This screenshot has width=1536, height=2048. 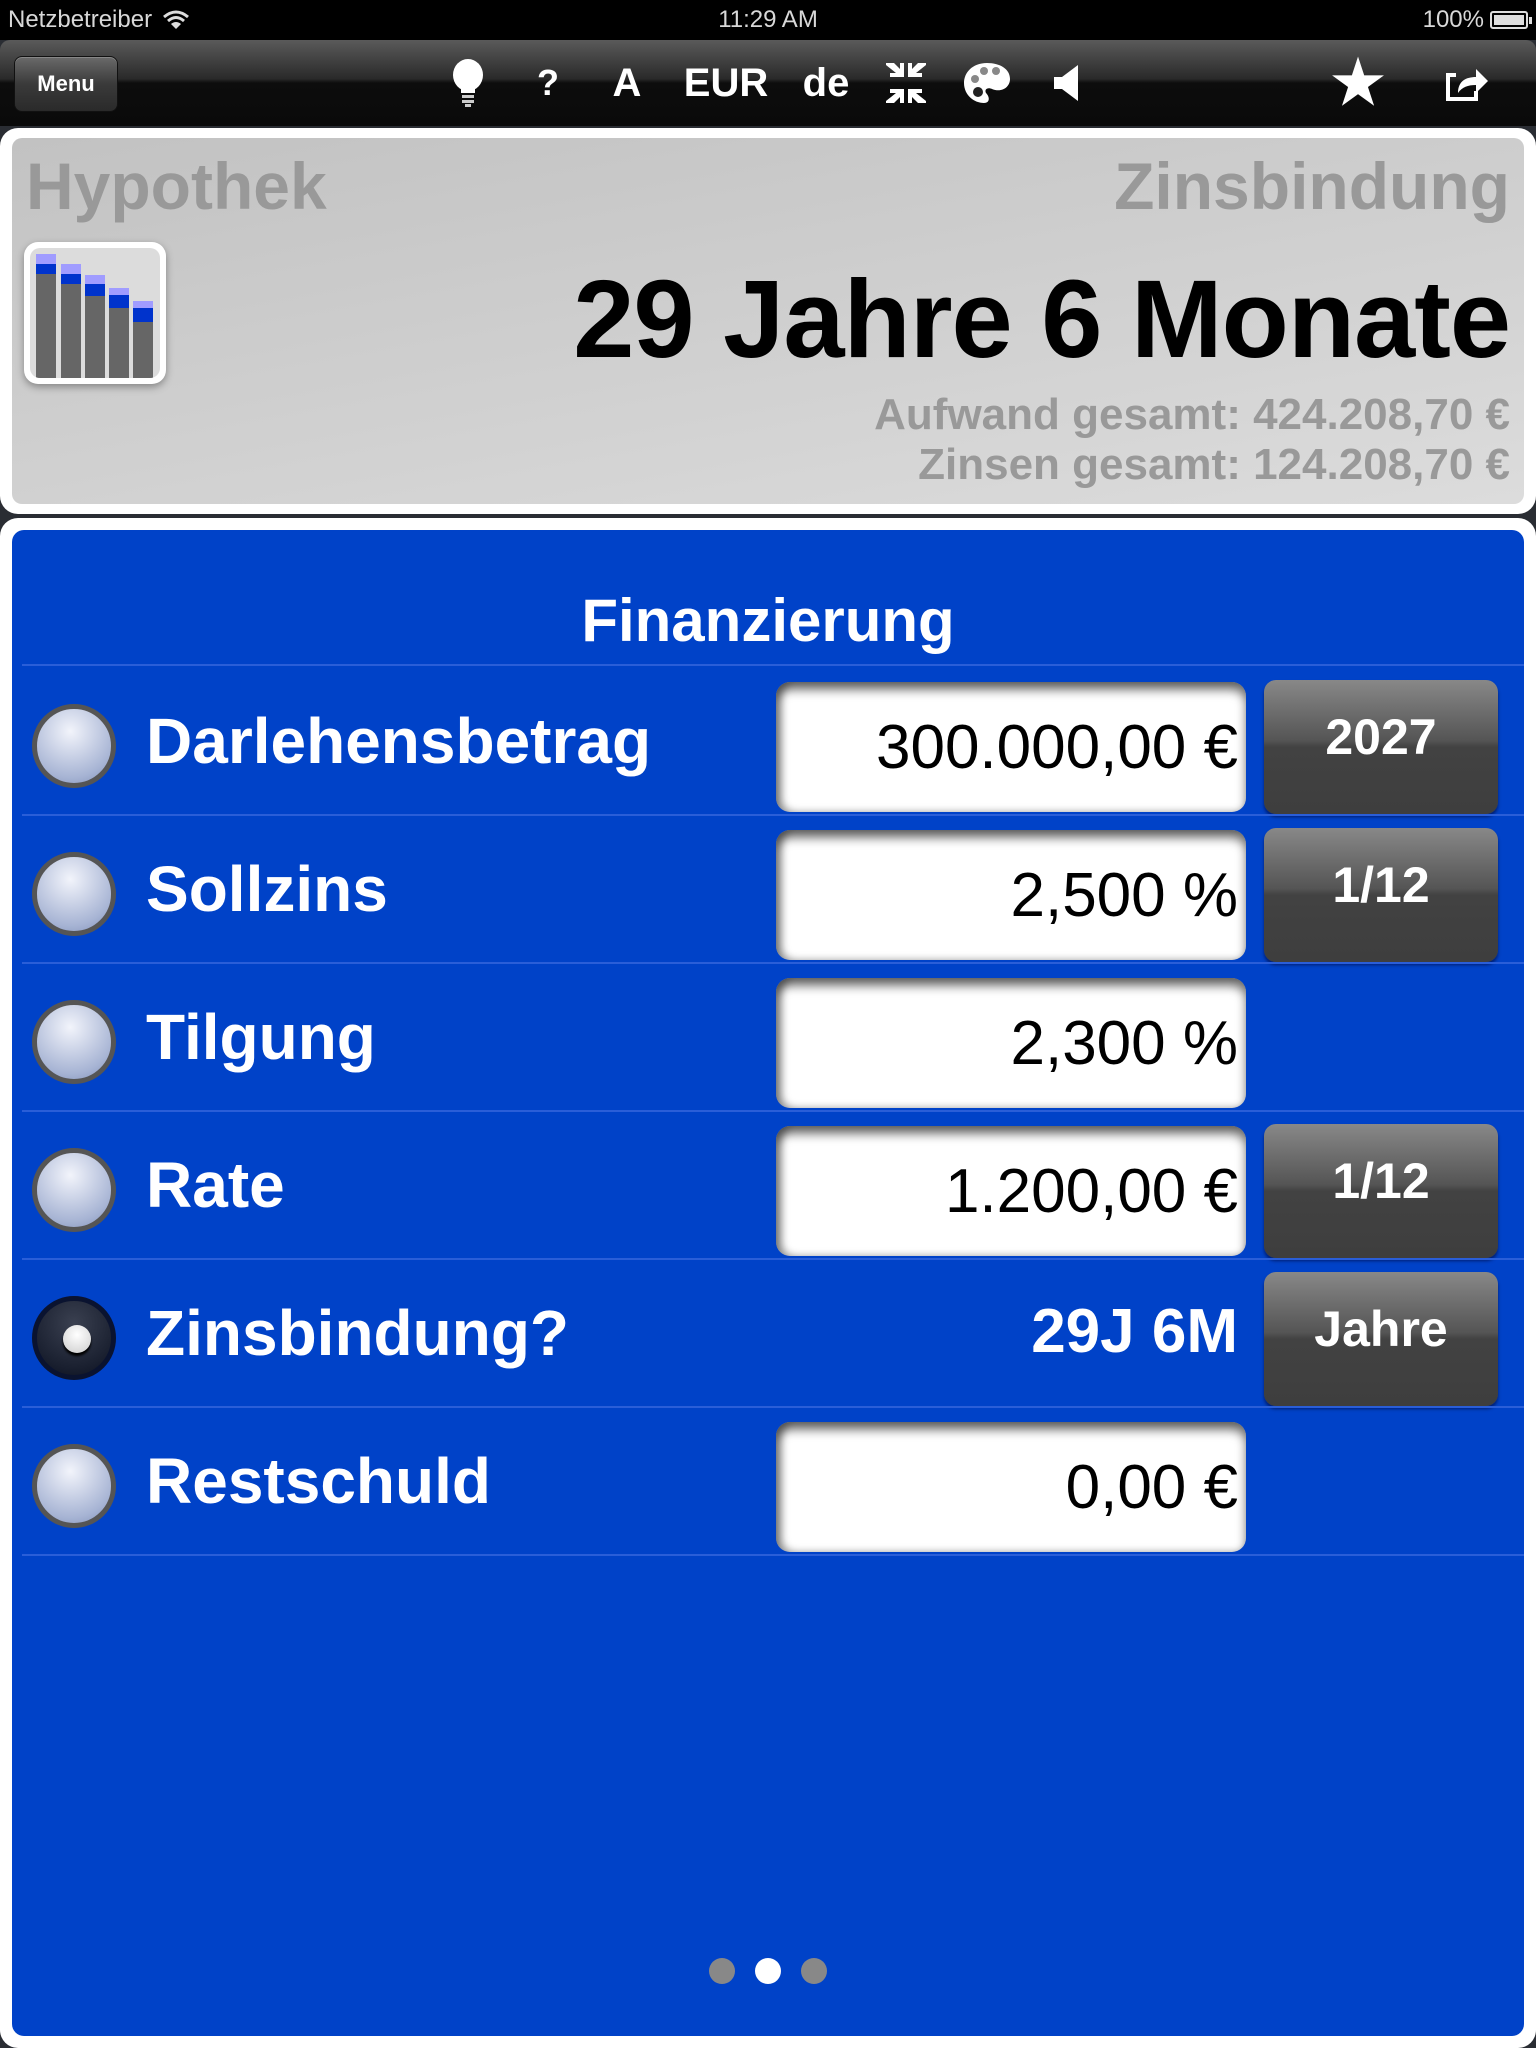 What do you see at coordinates (768, 740) in the screenshot?
I see `row-darlehensbetrag: Darlehensbetrag 300.000,00 € 2027` at bounding box center [768, 740].